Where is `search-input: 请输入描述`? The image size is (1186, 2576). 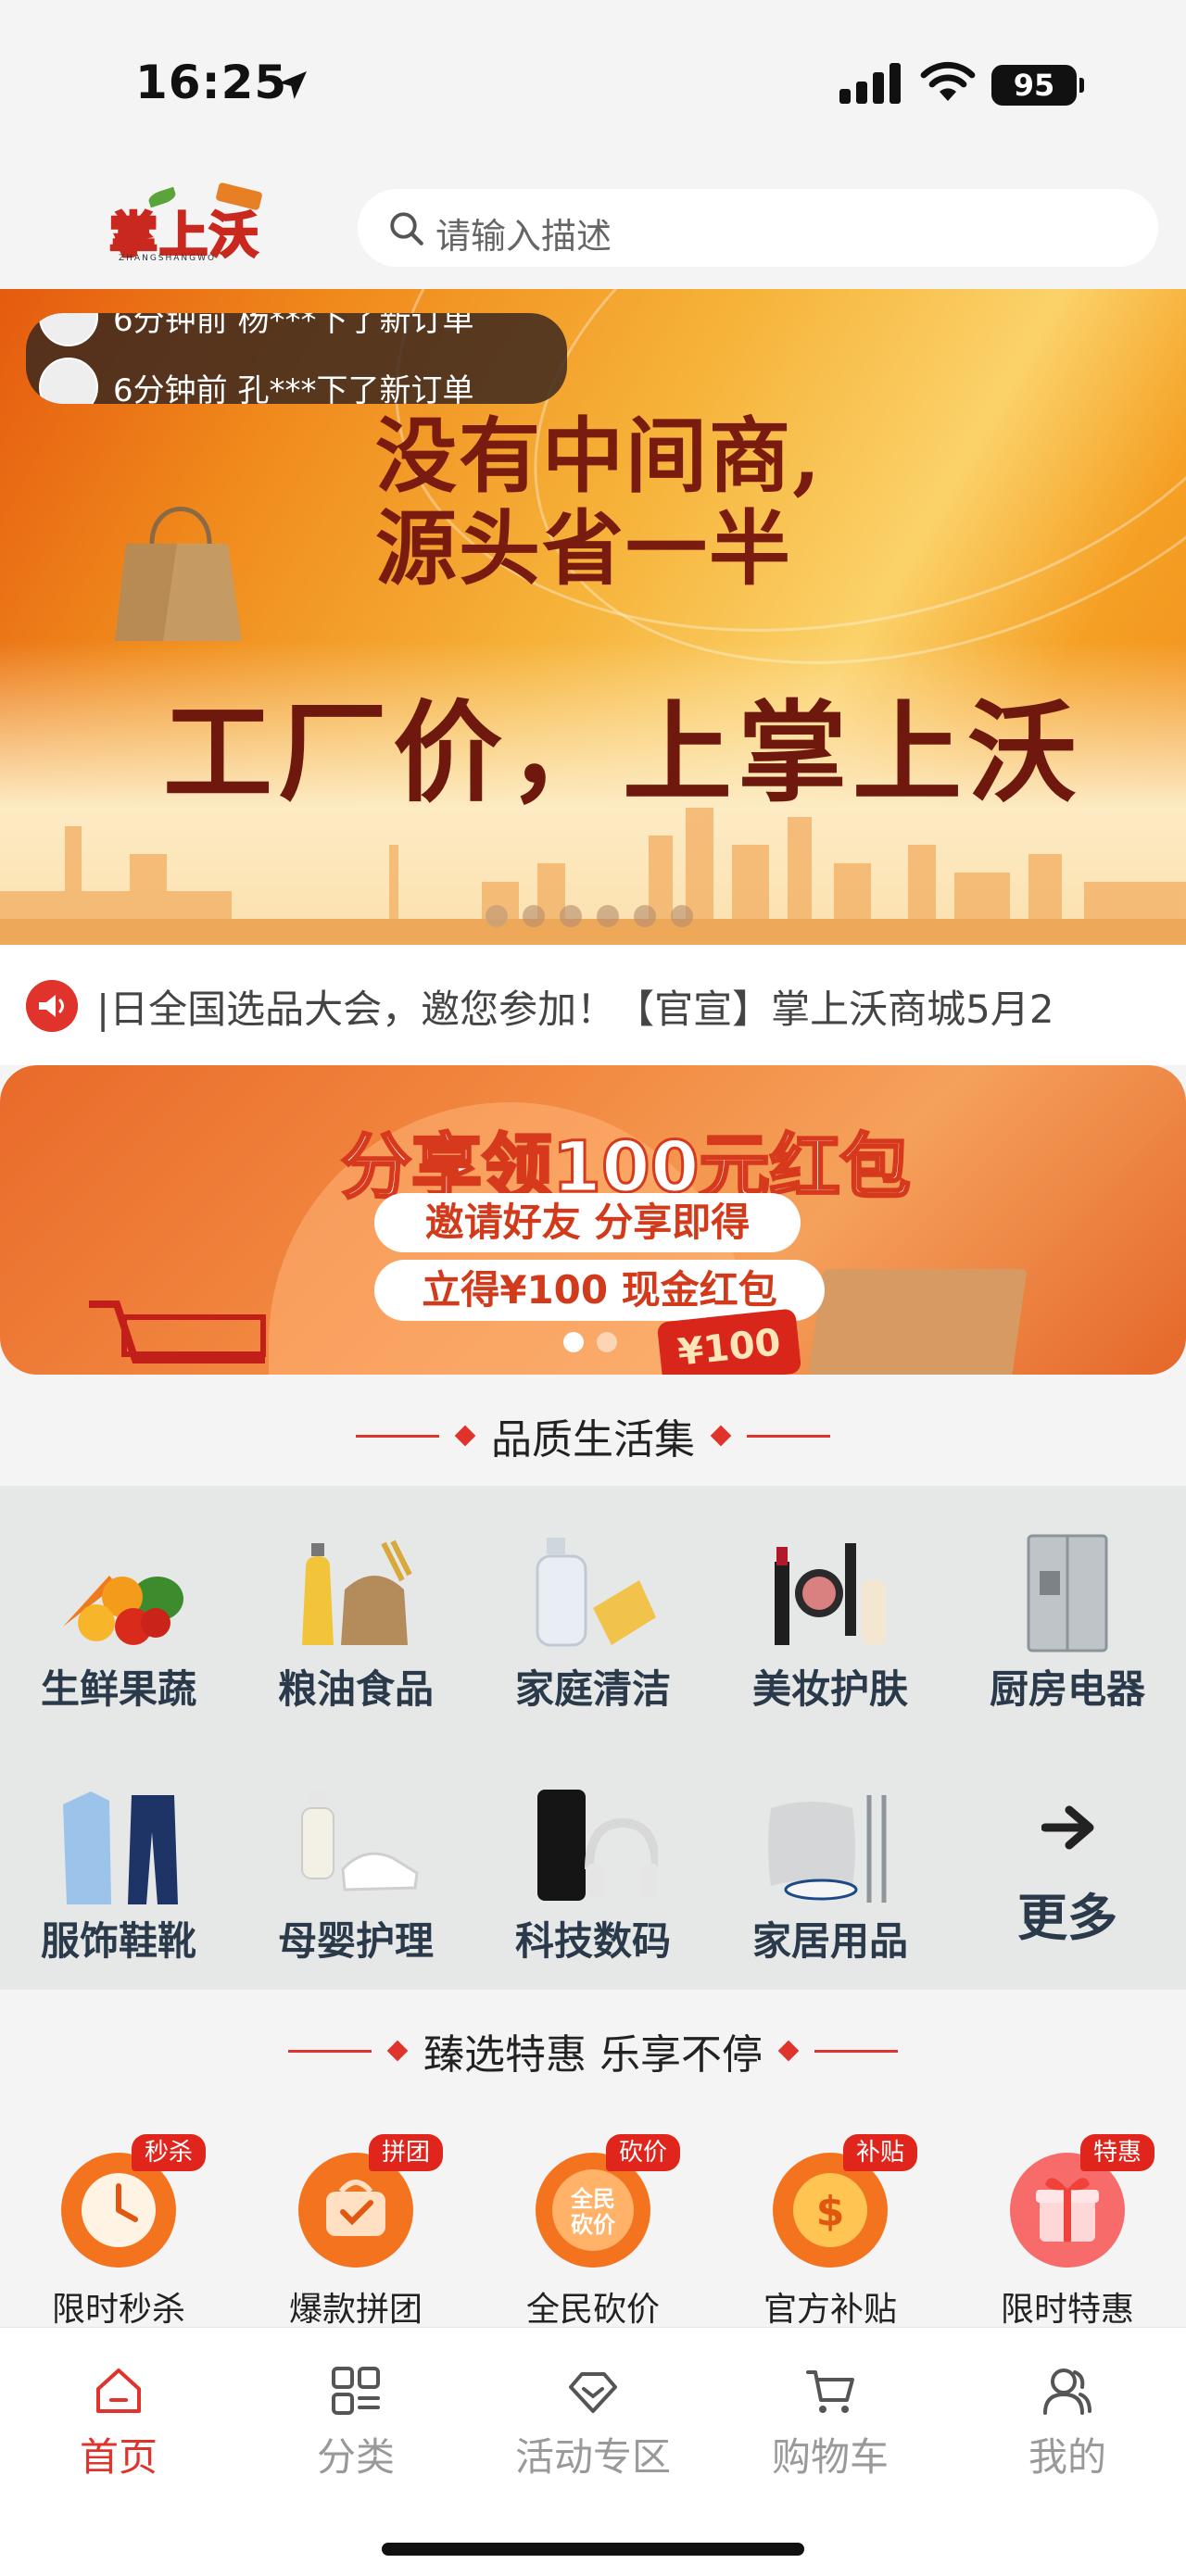 search-input: 请输入描述 is located at coordinates (523, 232).